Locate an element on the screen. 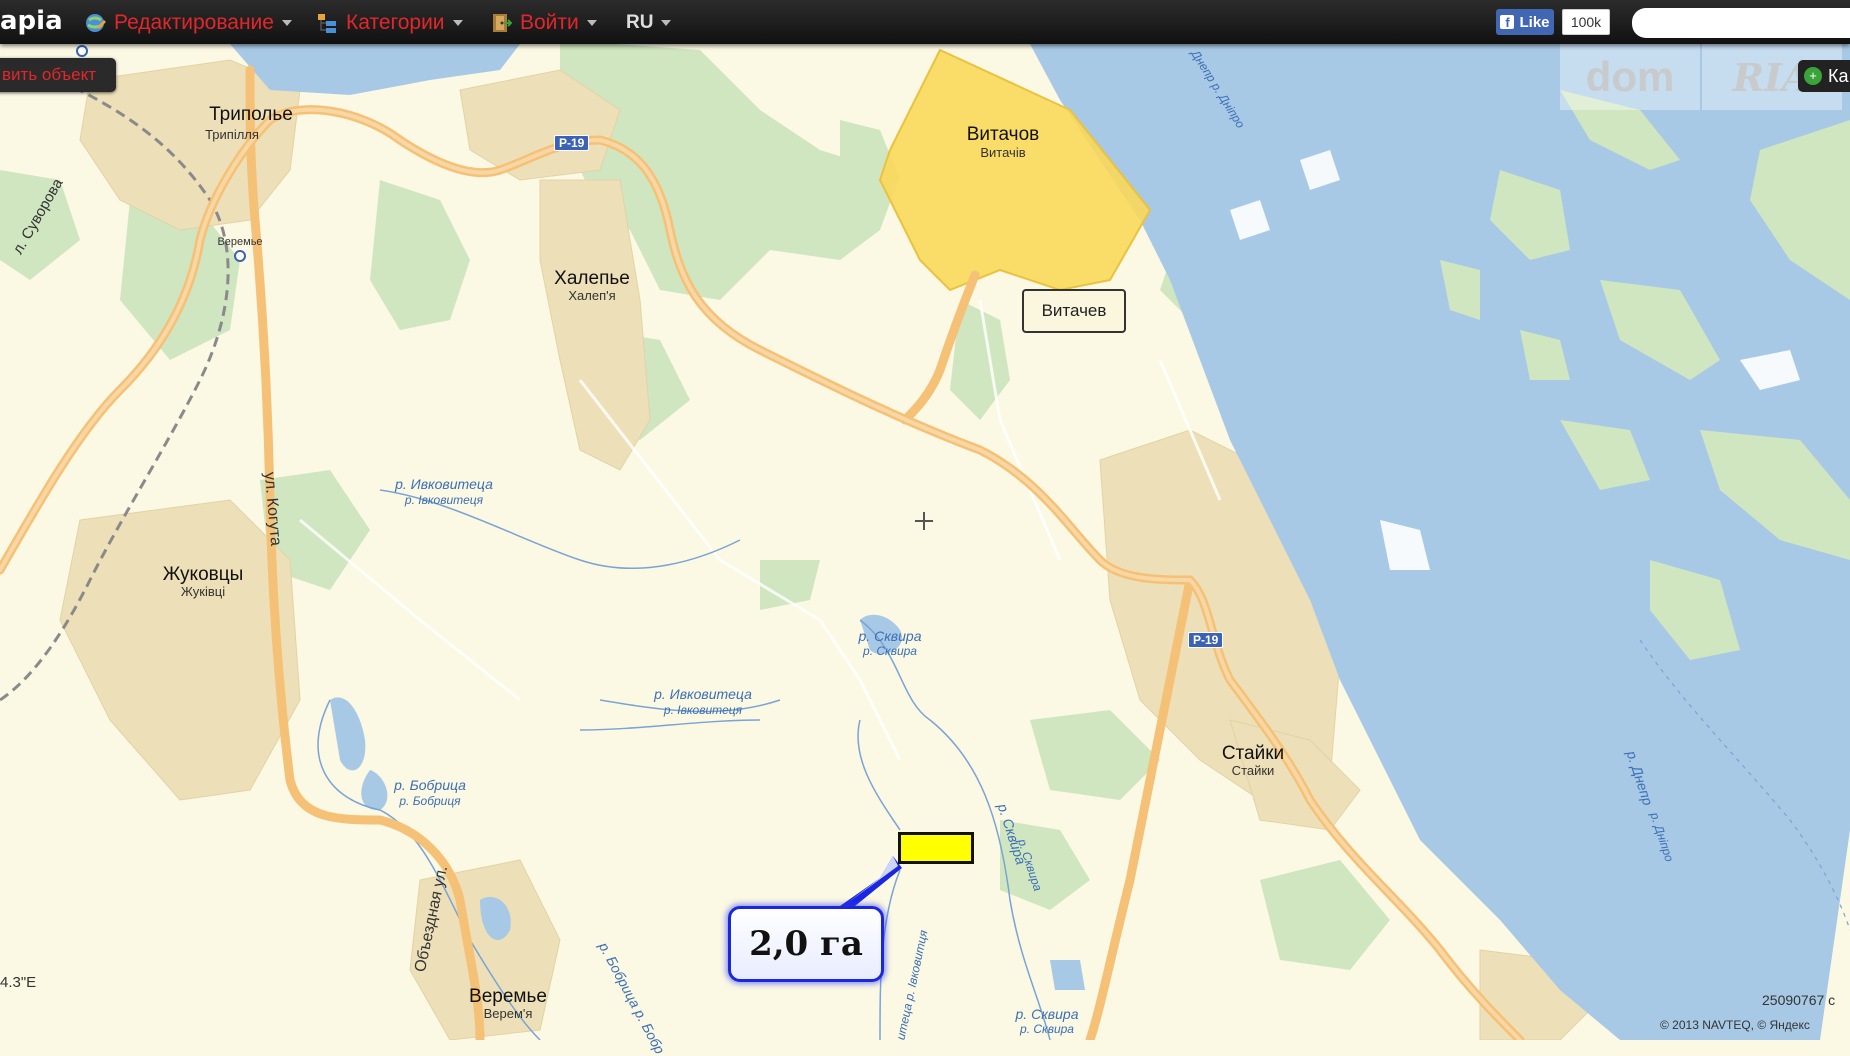 The width and height of the screenshot is (1850, 1056). menu-categories: Категории is located at coordinates (389, 23).